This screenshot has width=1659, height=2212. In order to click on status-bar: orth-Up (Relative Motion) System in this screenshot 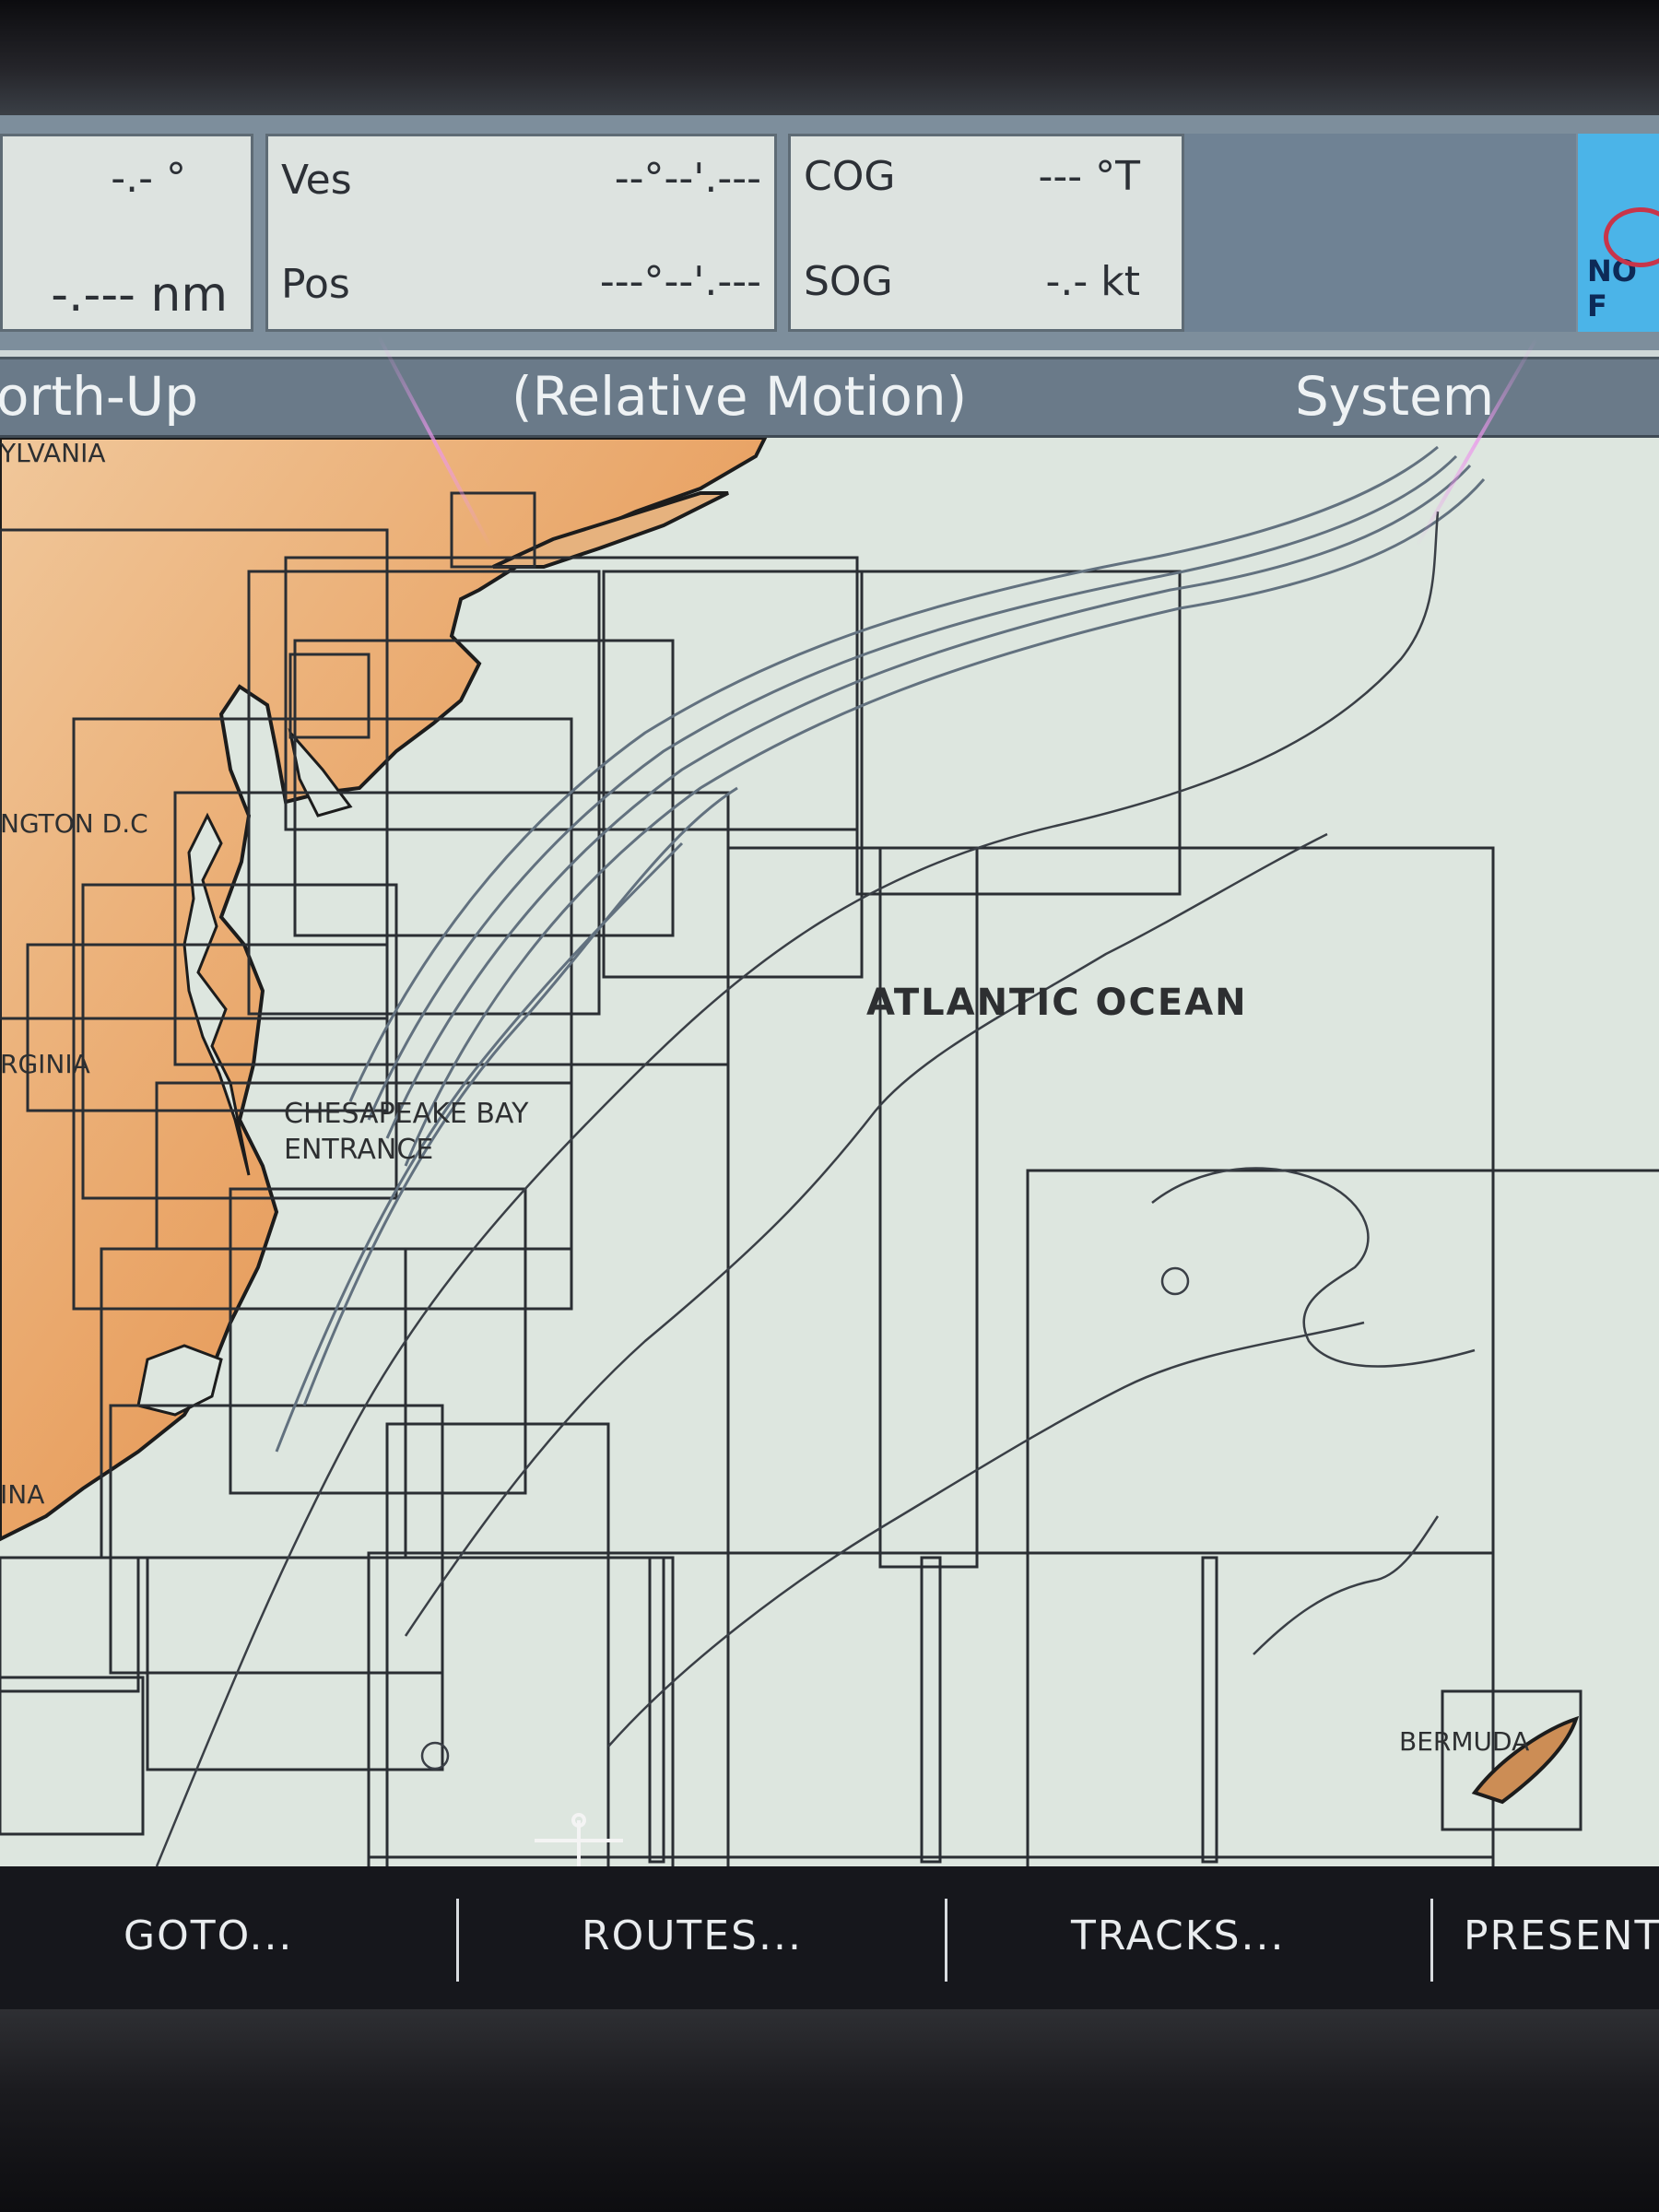, I will do `click(829, 397)`.